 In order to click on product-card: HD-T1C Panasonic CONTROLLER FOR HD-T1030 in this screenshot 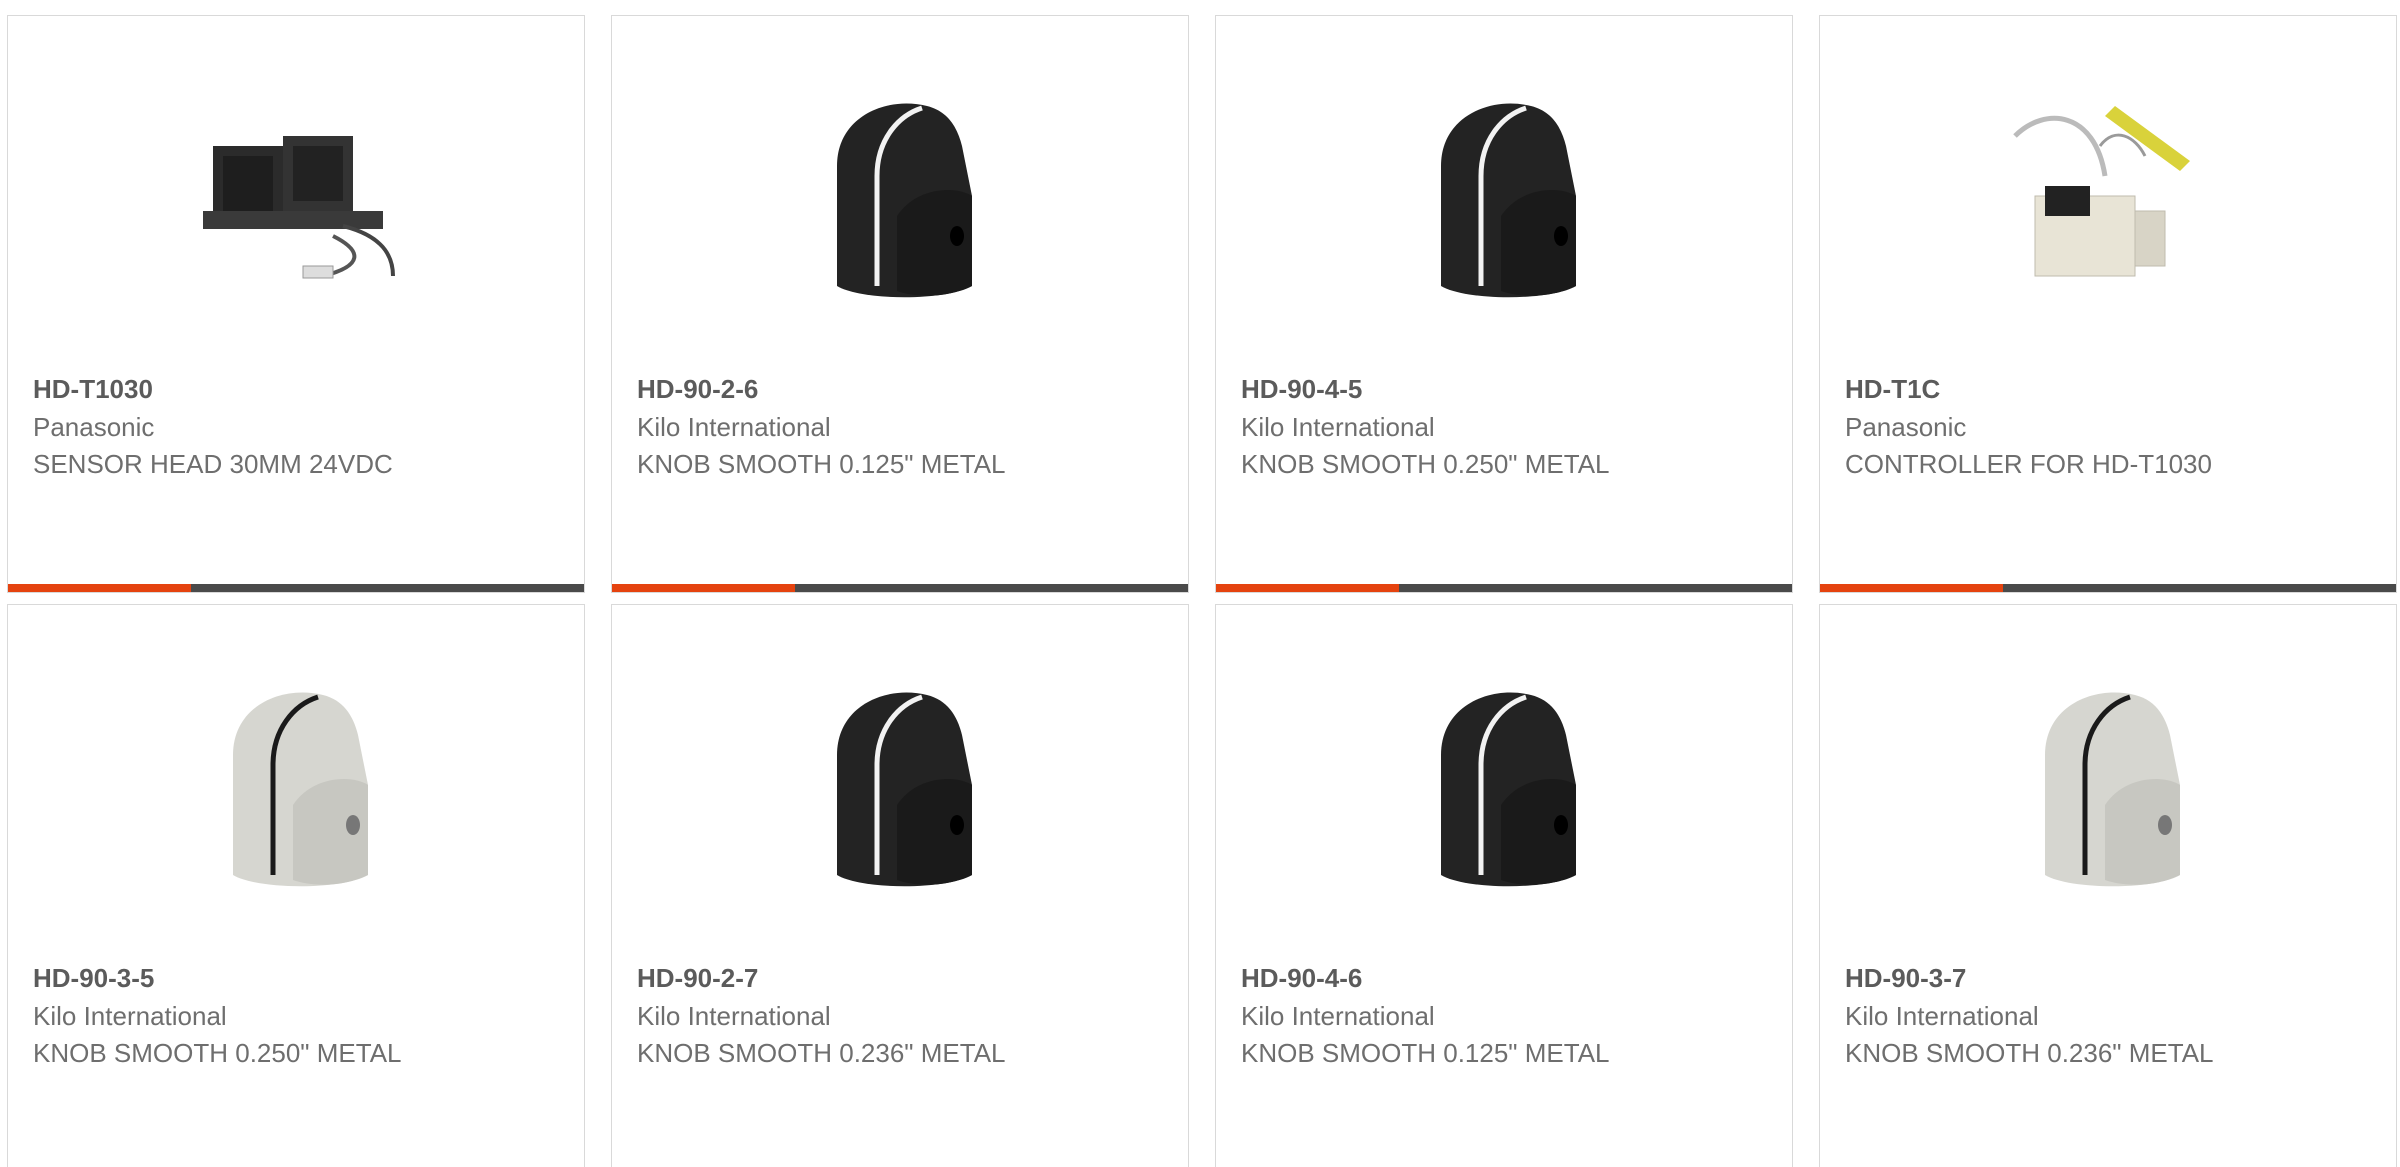, I will do `click(2108, 304)`.